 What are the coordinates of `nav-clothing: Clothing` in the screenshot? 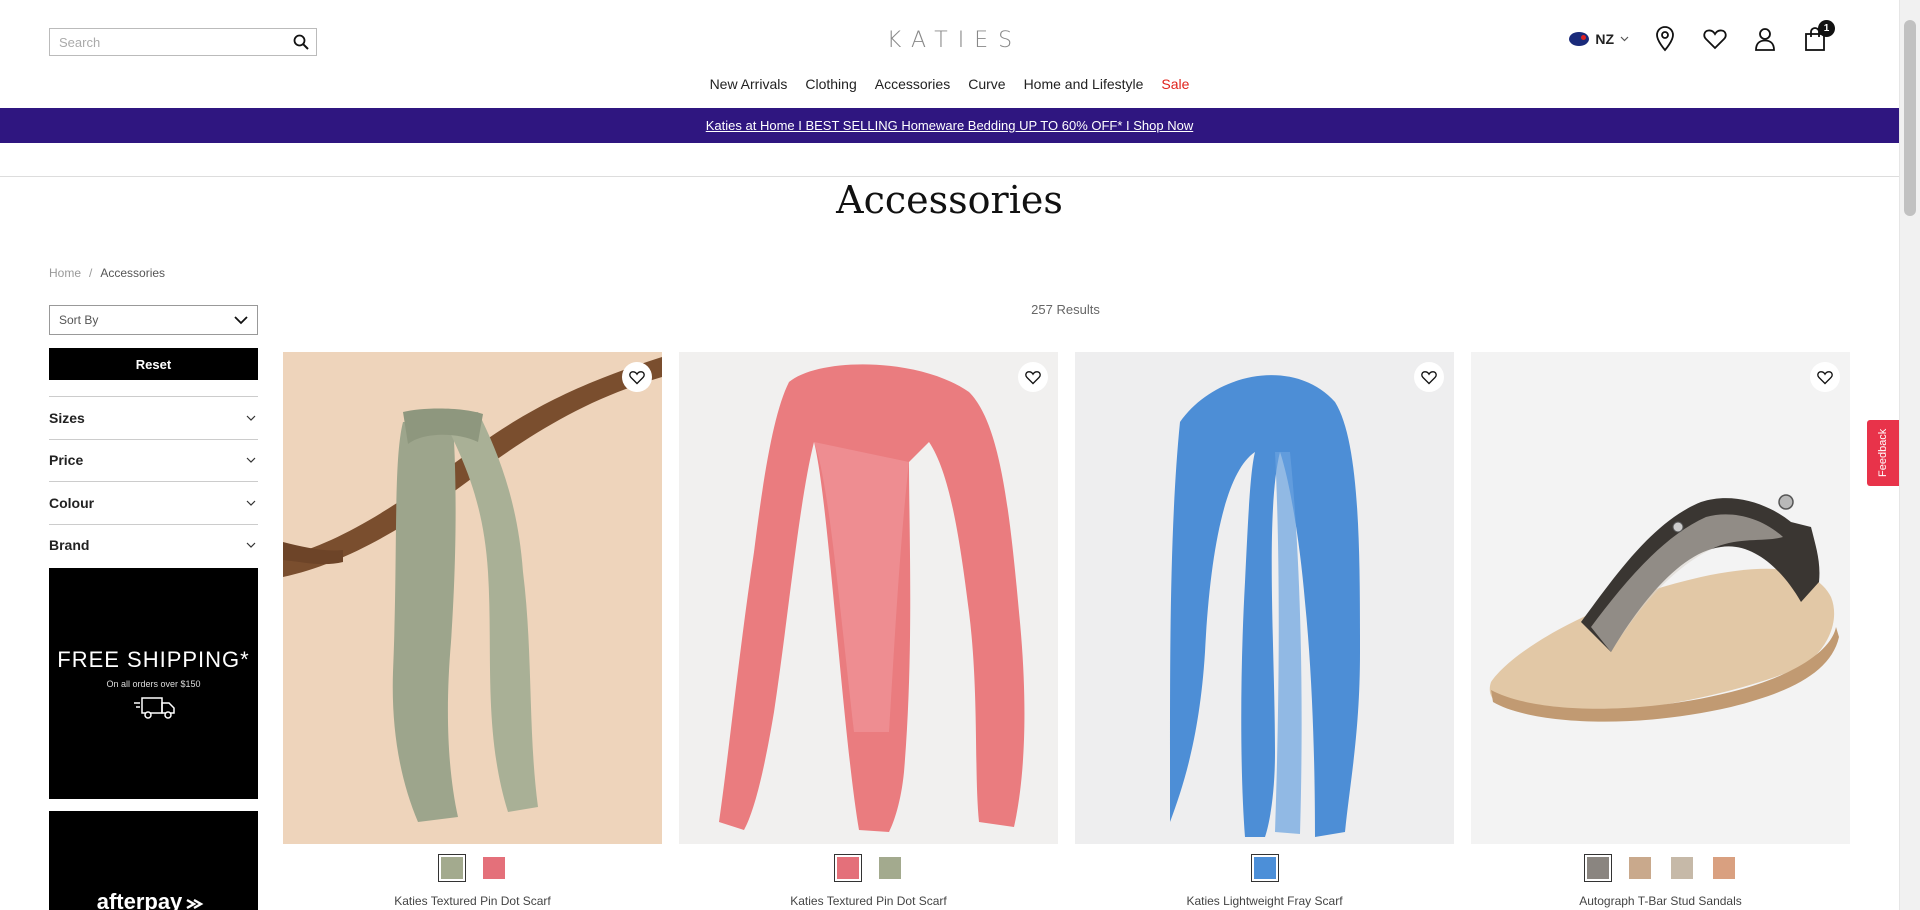 It's located at (830, 84).